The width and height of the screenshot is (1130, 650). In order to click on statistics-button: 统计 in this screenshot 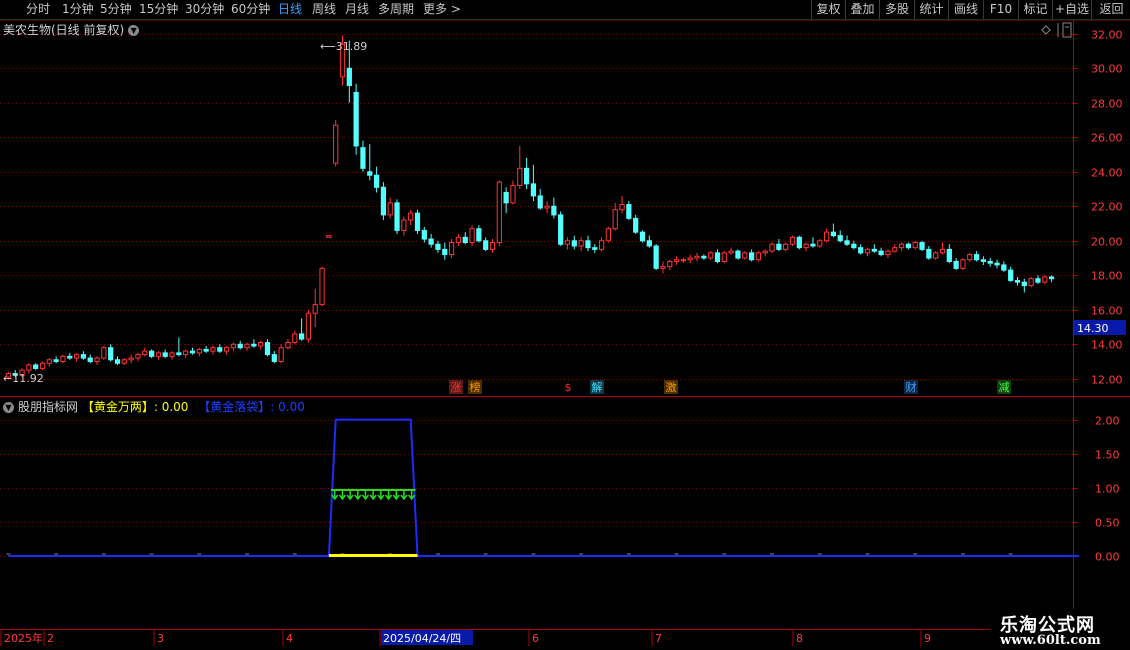, I will do `click(931, 9)`.